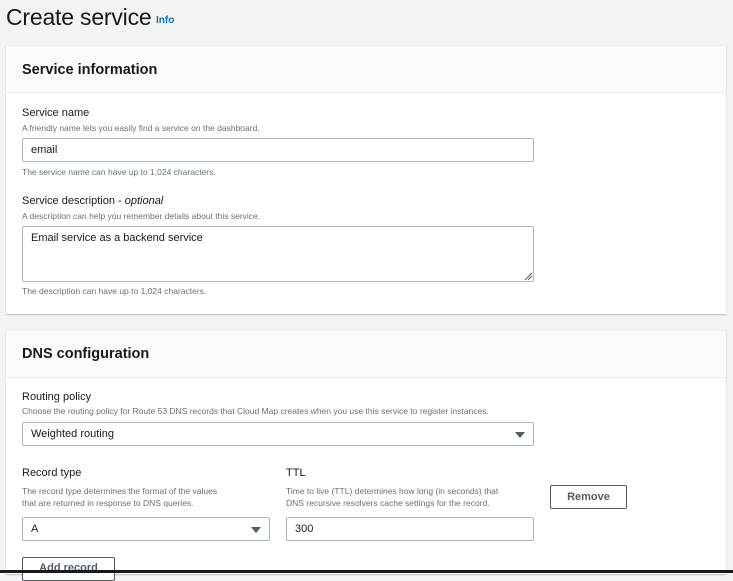 The width and height of the screenshot is (733, 581). What do you see at coordinates (296, 473) in the screenshot?
I see `ttl-label: TTL` at bounding box center [296, 473].